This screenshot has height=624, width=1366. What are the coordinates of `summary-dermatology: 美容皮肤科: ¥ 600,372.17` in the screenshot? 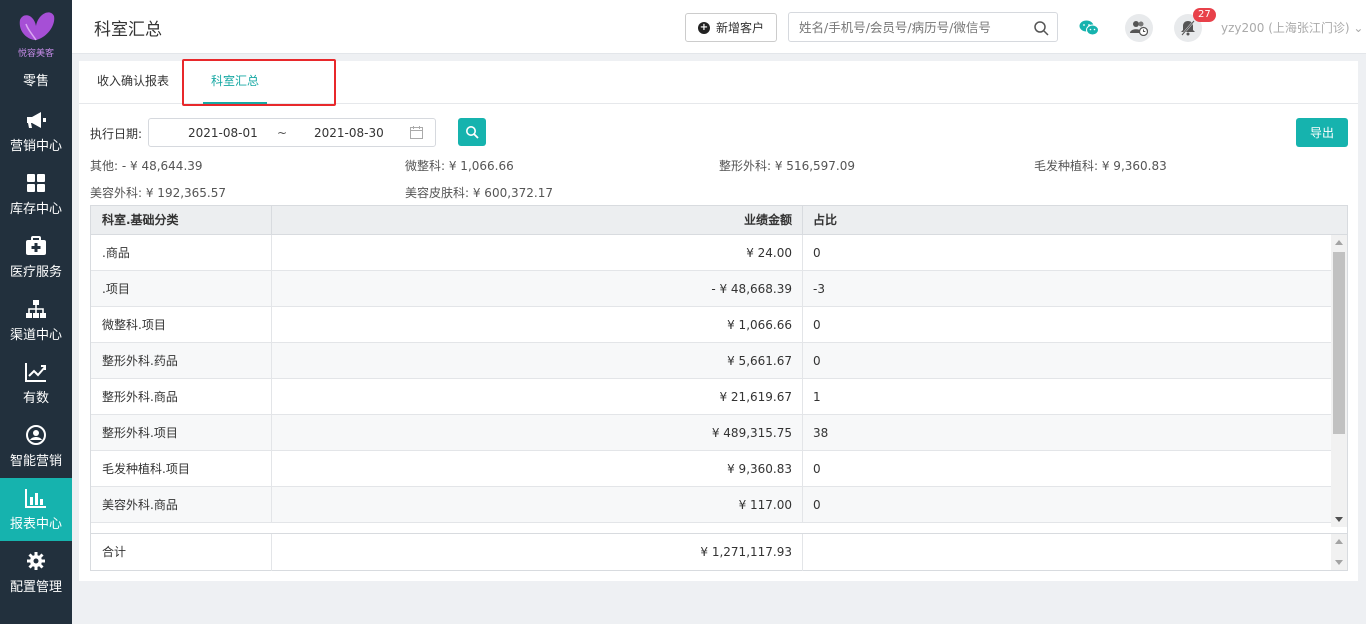 It's located at (479, 193).